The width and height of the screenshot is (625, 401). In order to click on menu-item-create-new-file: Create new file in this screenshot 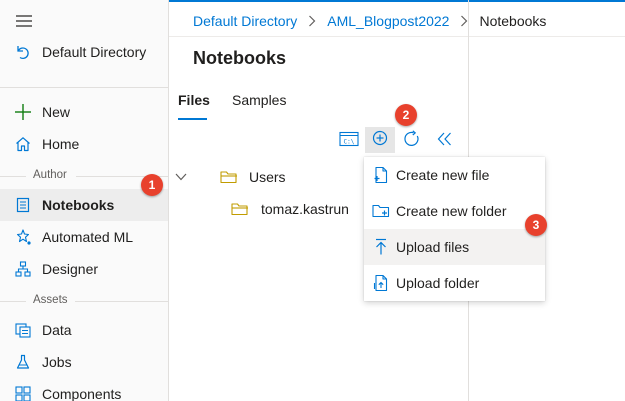, I will do `click(454, 175)`.